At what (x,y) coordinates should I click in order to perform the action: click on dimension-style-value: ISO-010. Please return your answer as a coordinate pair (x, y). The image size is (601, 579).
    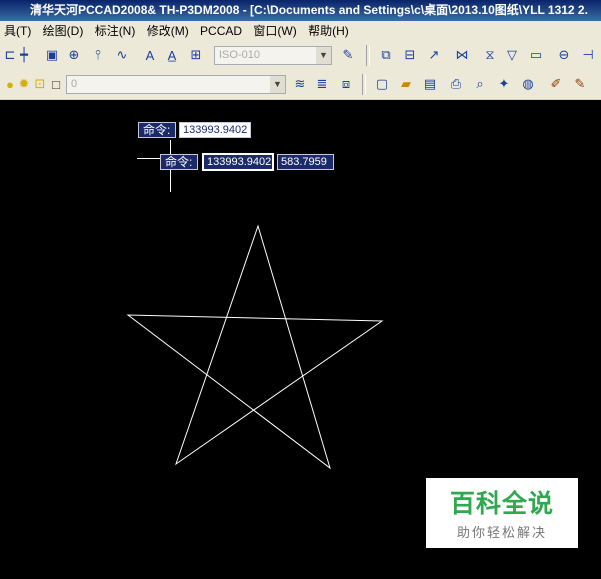
    Looking at the image, I should click on (239, 55).